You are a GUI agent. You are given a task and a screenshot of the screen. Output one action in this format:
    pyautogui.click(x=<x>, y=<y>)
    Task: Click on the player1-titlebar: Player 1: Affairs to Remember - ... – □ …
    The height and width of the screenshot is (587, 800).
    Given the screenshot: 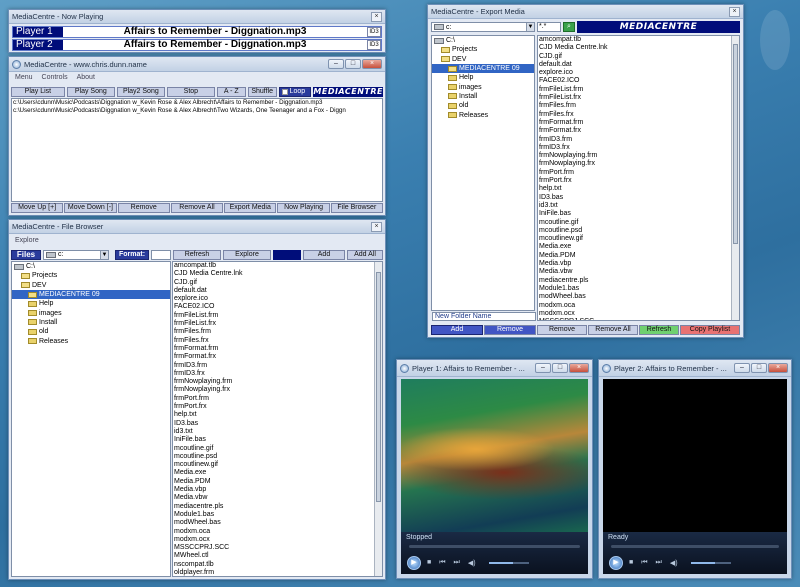 What is the action you would take?
    pyautogui.click(x=494, y=368)
    